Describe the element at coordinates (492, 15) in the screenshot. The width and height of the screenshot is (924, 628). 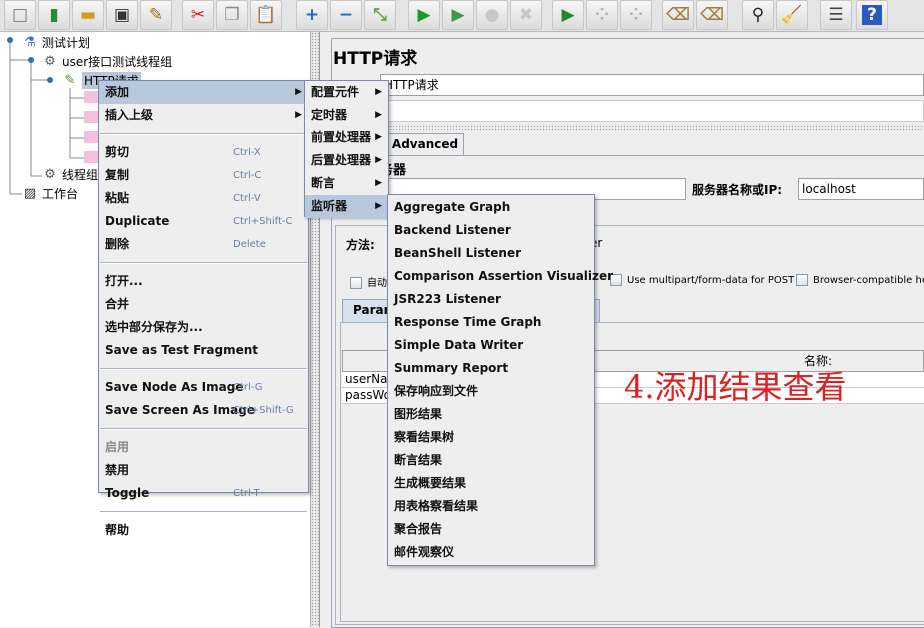
I see `stop-button: ●` at that location.